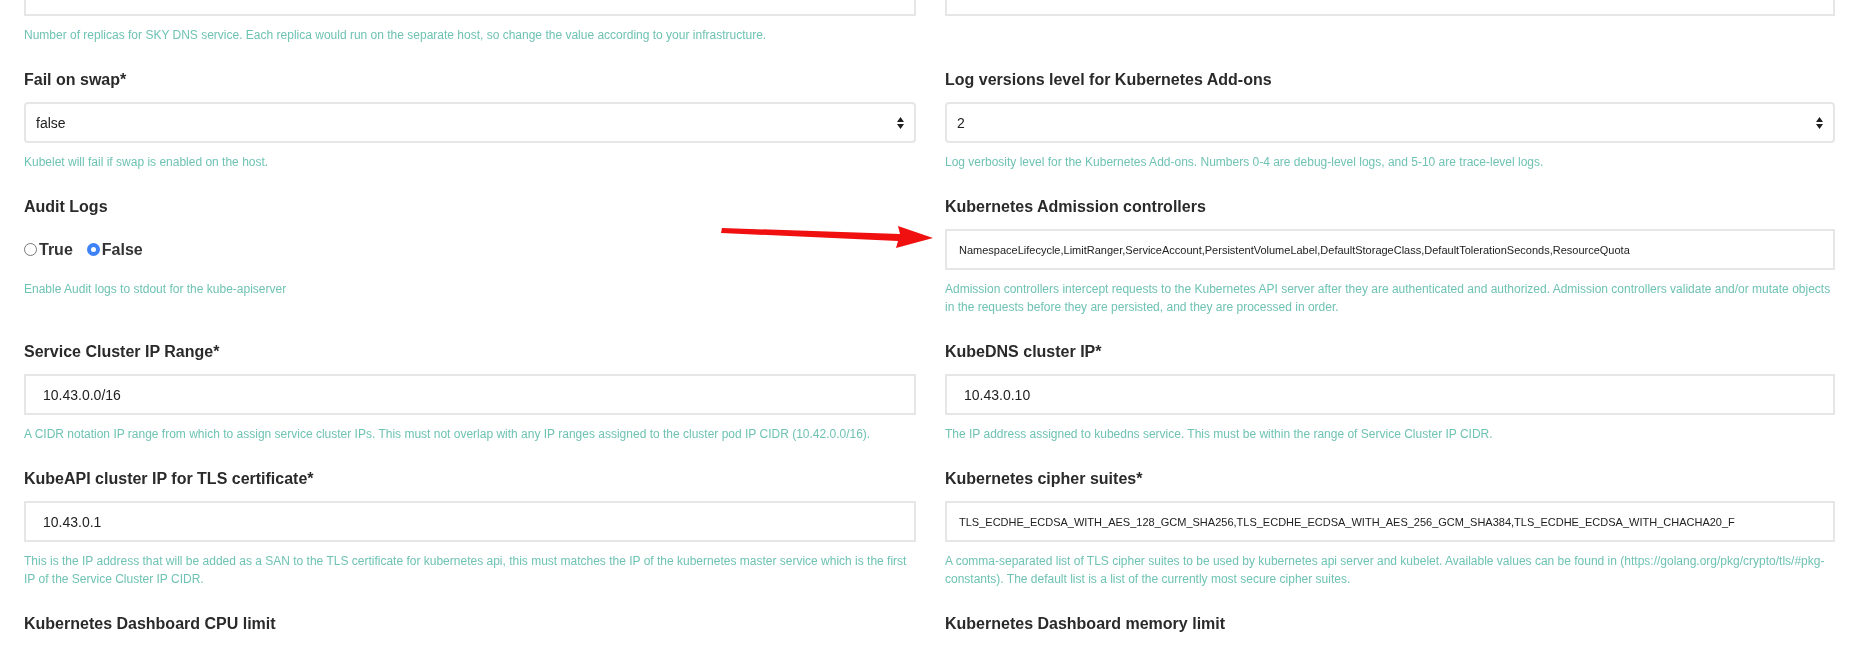 This screenshot has height=648, width=1869. I want to click on field-label: Kubernetes Dashboard memory limit, so click(1086, 624).